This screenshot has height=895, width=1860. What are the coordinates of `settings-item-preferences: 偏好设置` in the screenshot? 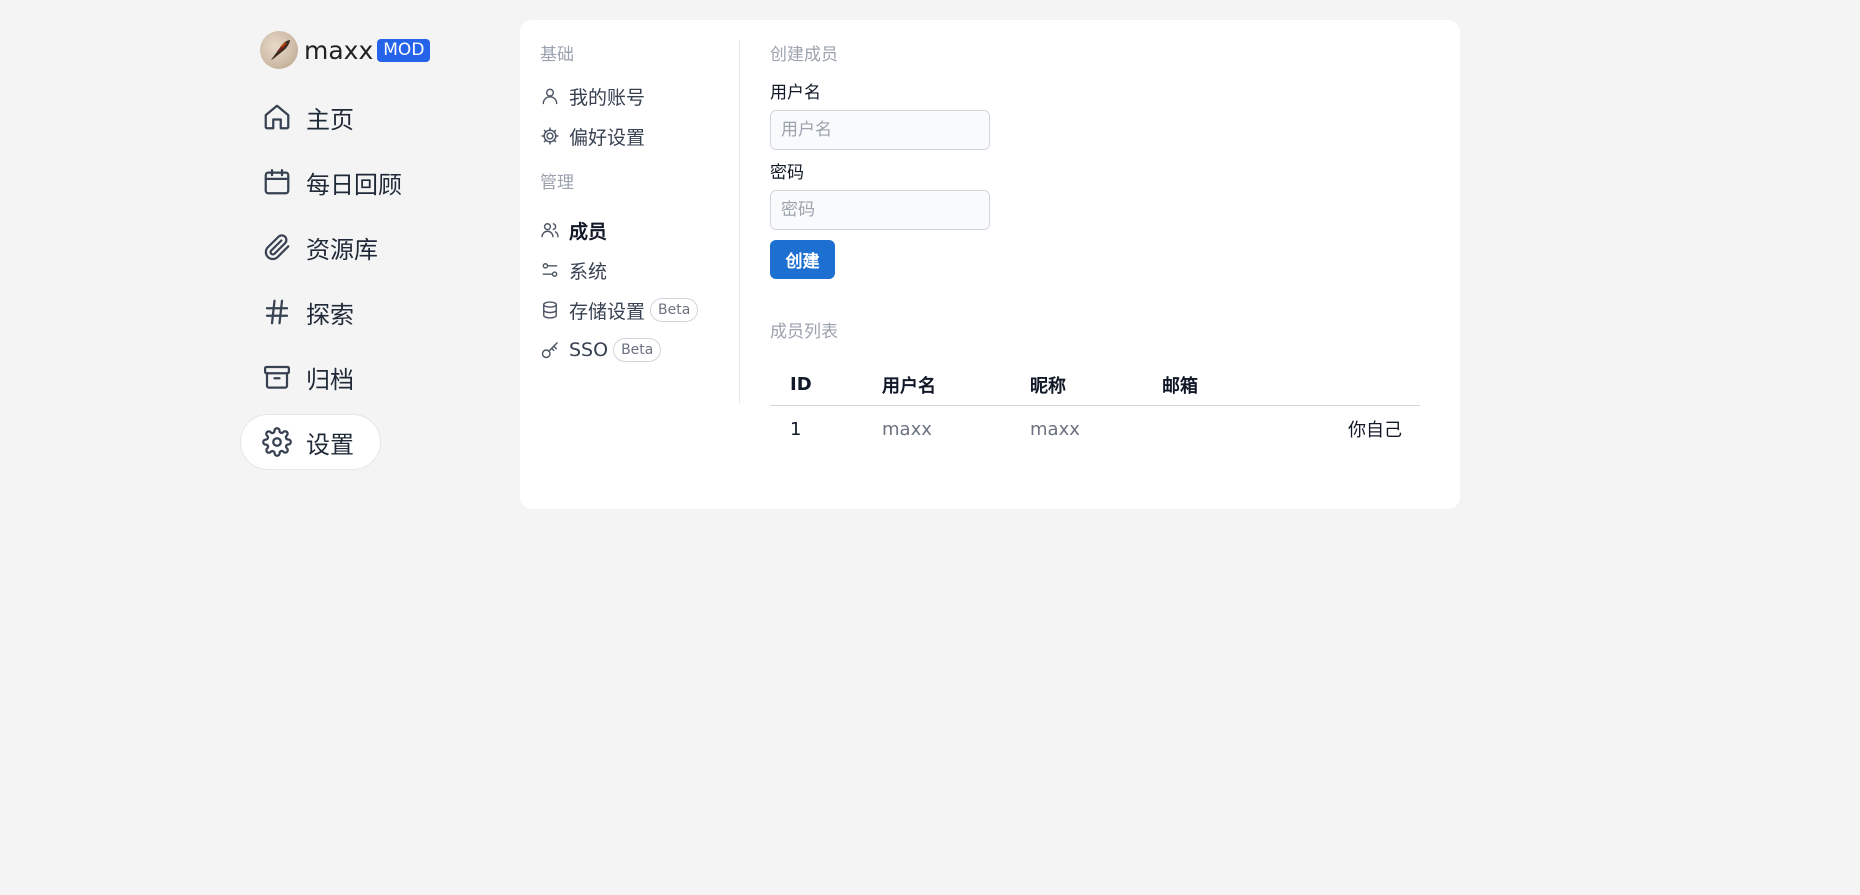 It's located at (629, 136).